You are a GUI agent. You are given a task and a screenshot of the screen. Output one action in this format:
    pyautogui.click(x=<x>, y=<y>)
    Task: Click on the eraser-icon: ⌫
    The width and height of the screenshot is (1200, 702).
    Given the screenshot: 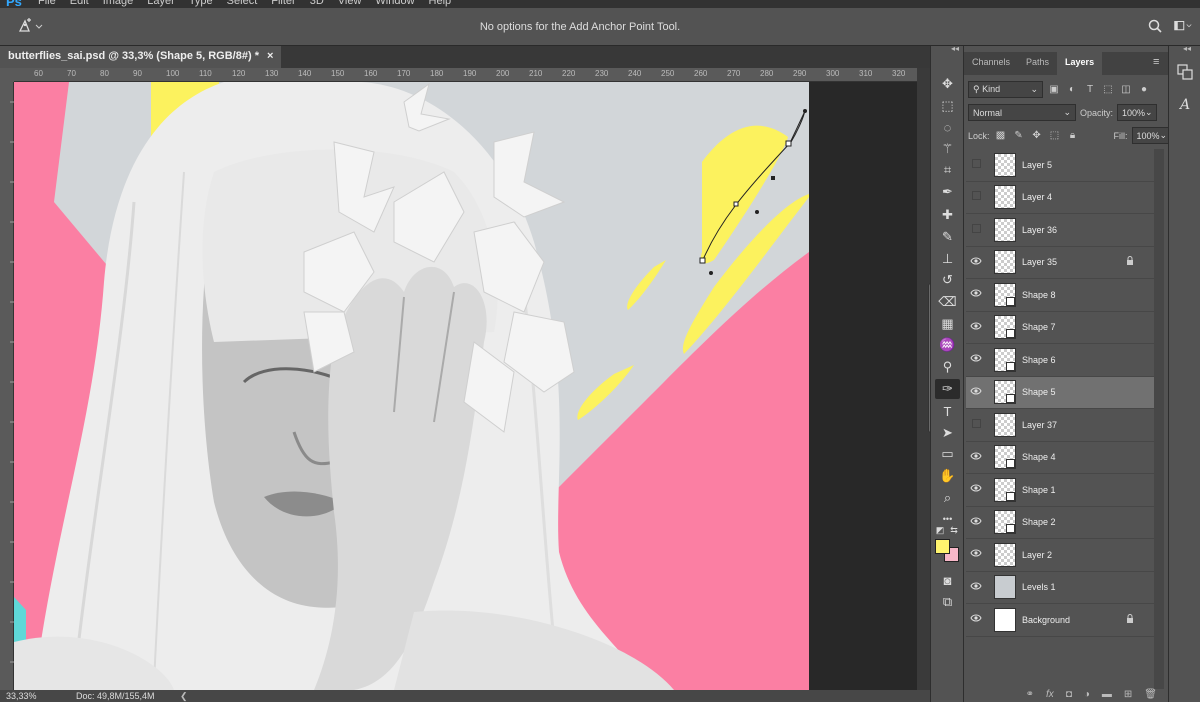 What is the action you would take?
    pyautogui.click(x=947, y=302)
    